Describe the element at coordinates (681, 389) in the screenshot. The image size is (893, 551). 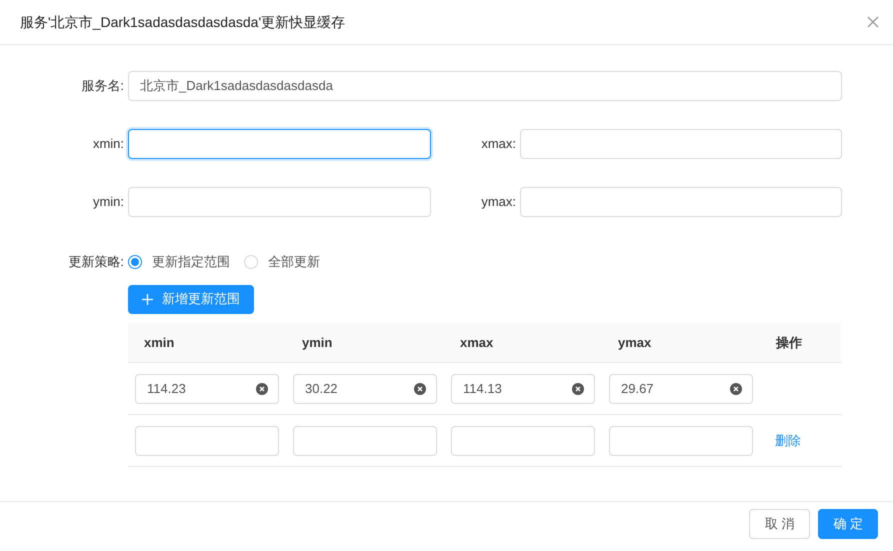
I see `input-field: 29.67` at that location.